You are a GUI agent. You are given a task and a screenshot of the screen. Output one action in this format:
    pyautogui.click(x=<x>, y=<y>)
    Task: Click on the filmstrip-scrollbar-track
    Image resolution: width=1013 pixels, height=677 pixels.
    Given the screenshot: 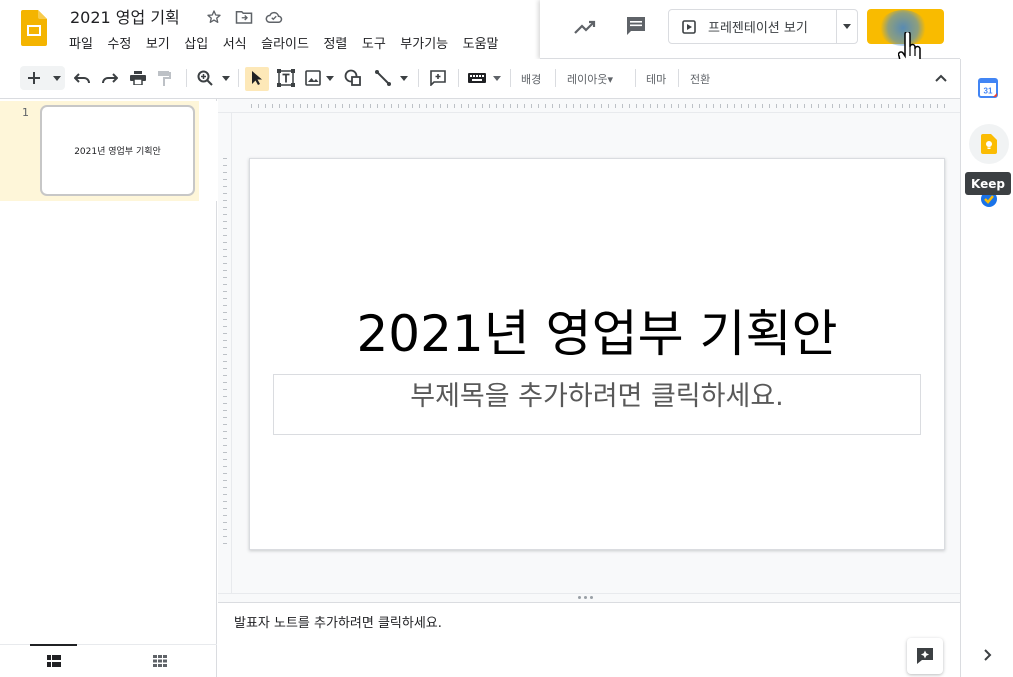 What is the action you would take?
    pyautogui.click(x=208, y=151)
    